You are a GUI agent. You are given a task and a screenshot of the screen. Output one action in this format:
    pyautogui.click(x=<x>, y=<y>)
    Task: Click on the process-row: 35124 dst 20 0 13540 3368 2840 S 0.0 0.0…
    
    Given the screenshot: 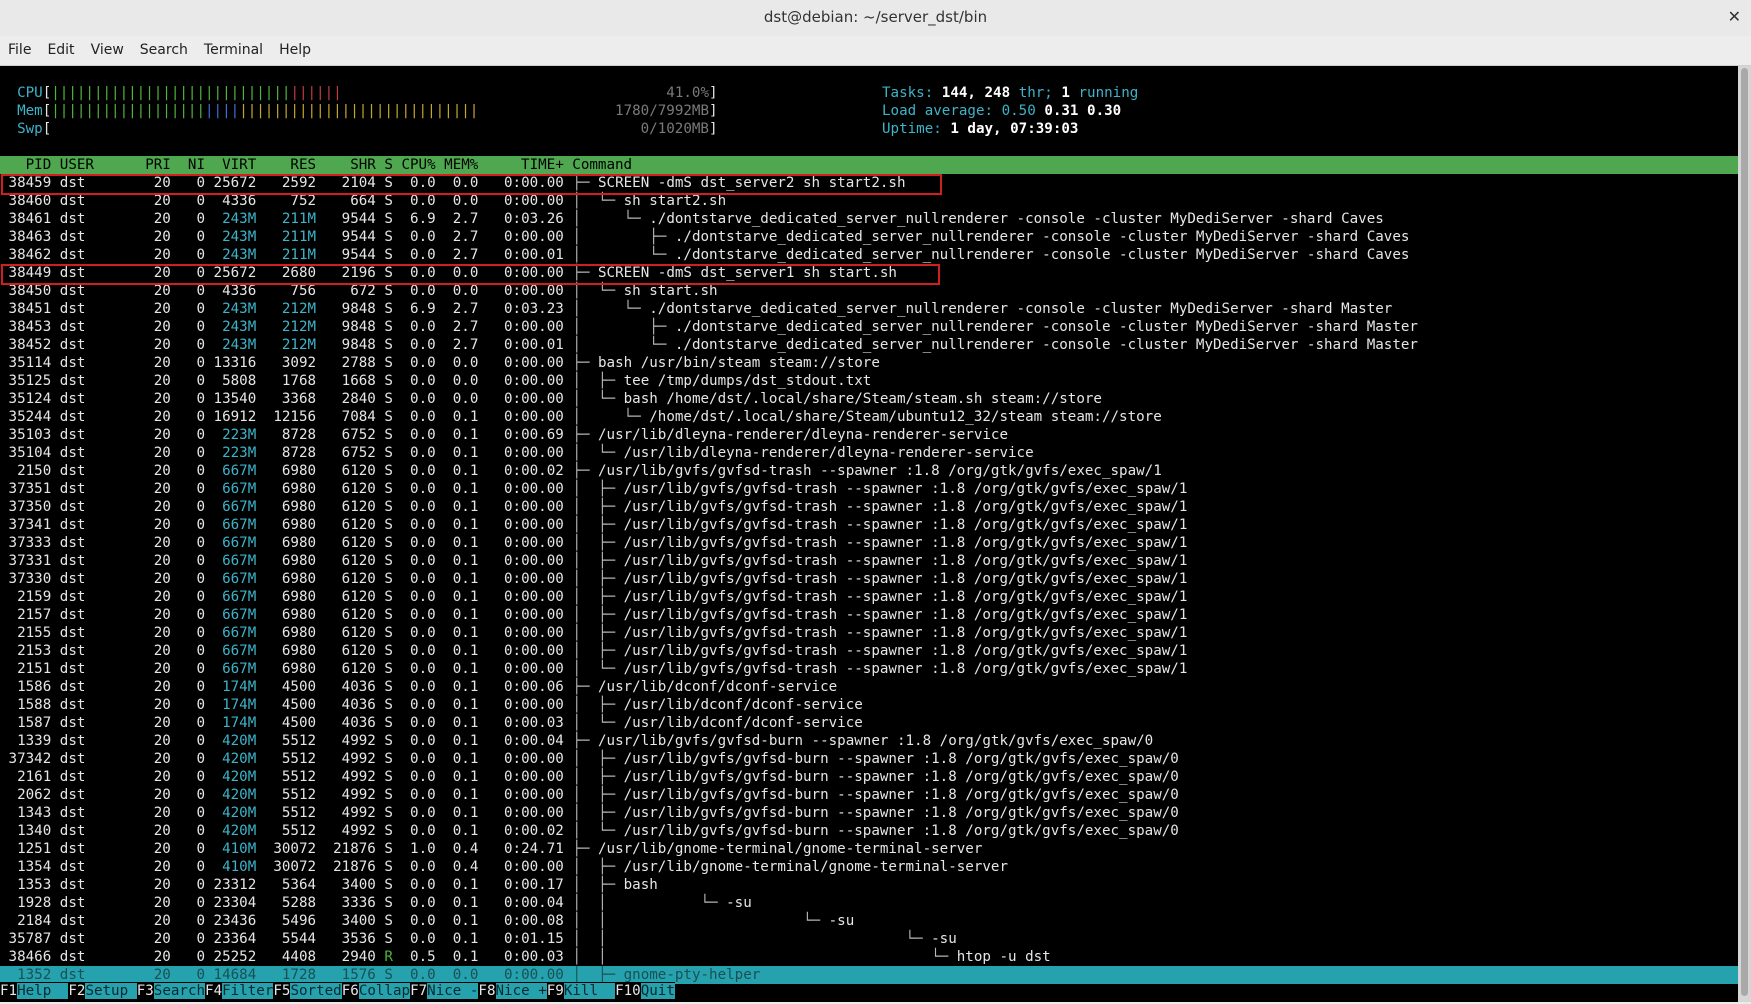 What is the action you would take?
    pyautogui.click(x=551, y=399)
    